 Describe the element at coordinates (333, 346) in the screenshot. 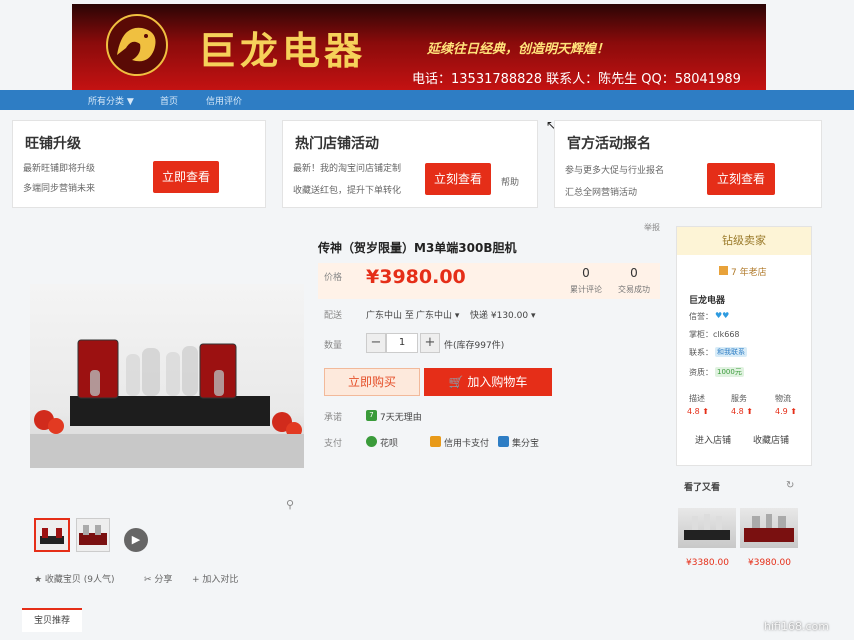

I see `quantity-label: 数量` at that location.